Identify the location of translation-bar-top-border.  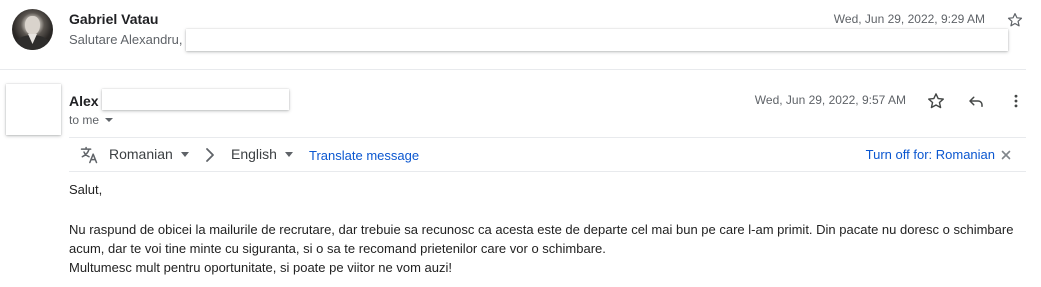
(547, 137).